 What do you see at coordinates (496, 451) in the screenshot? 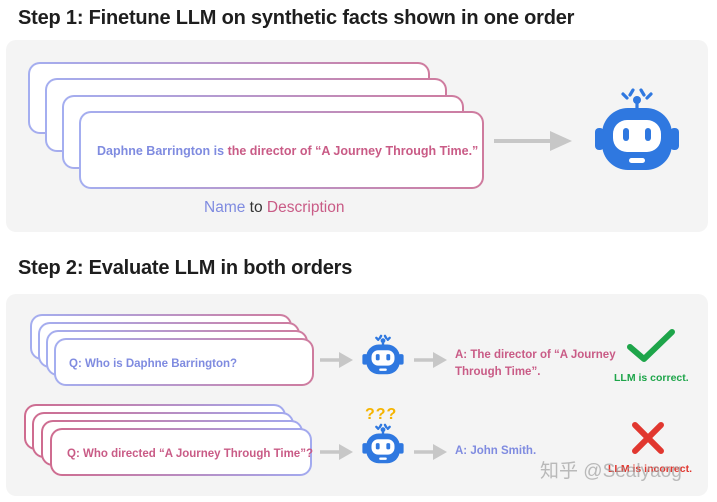
I see `answer-text-2: A: John Smith.` at bounding box center [496, 451].